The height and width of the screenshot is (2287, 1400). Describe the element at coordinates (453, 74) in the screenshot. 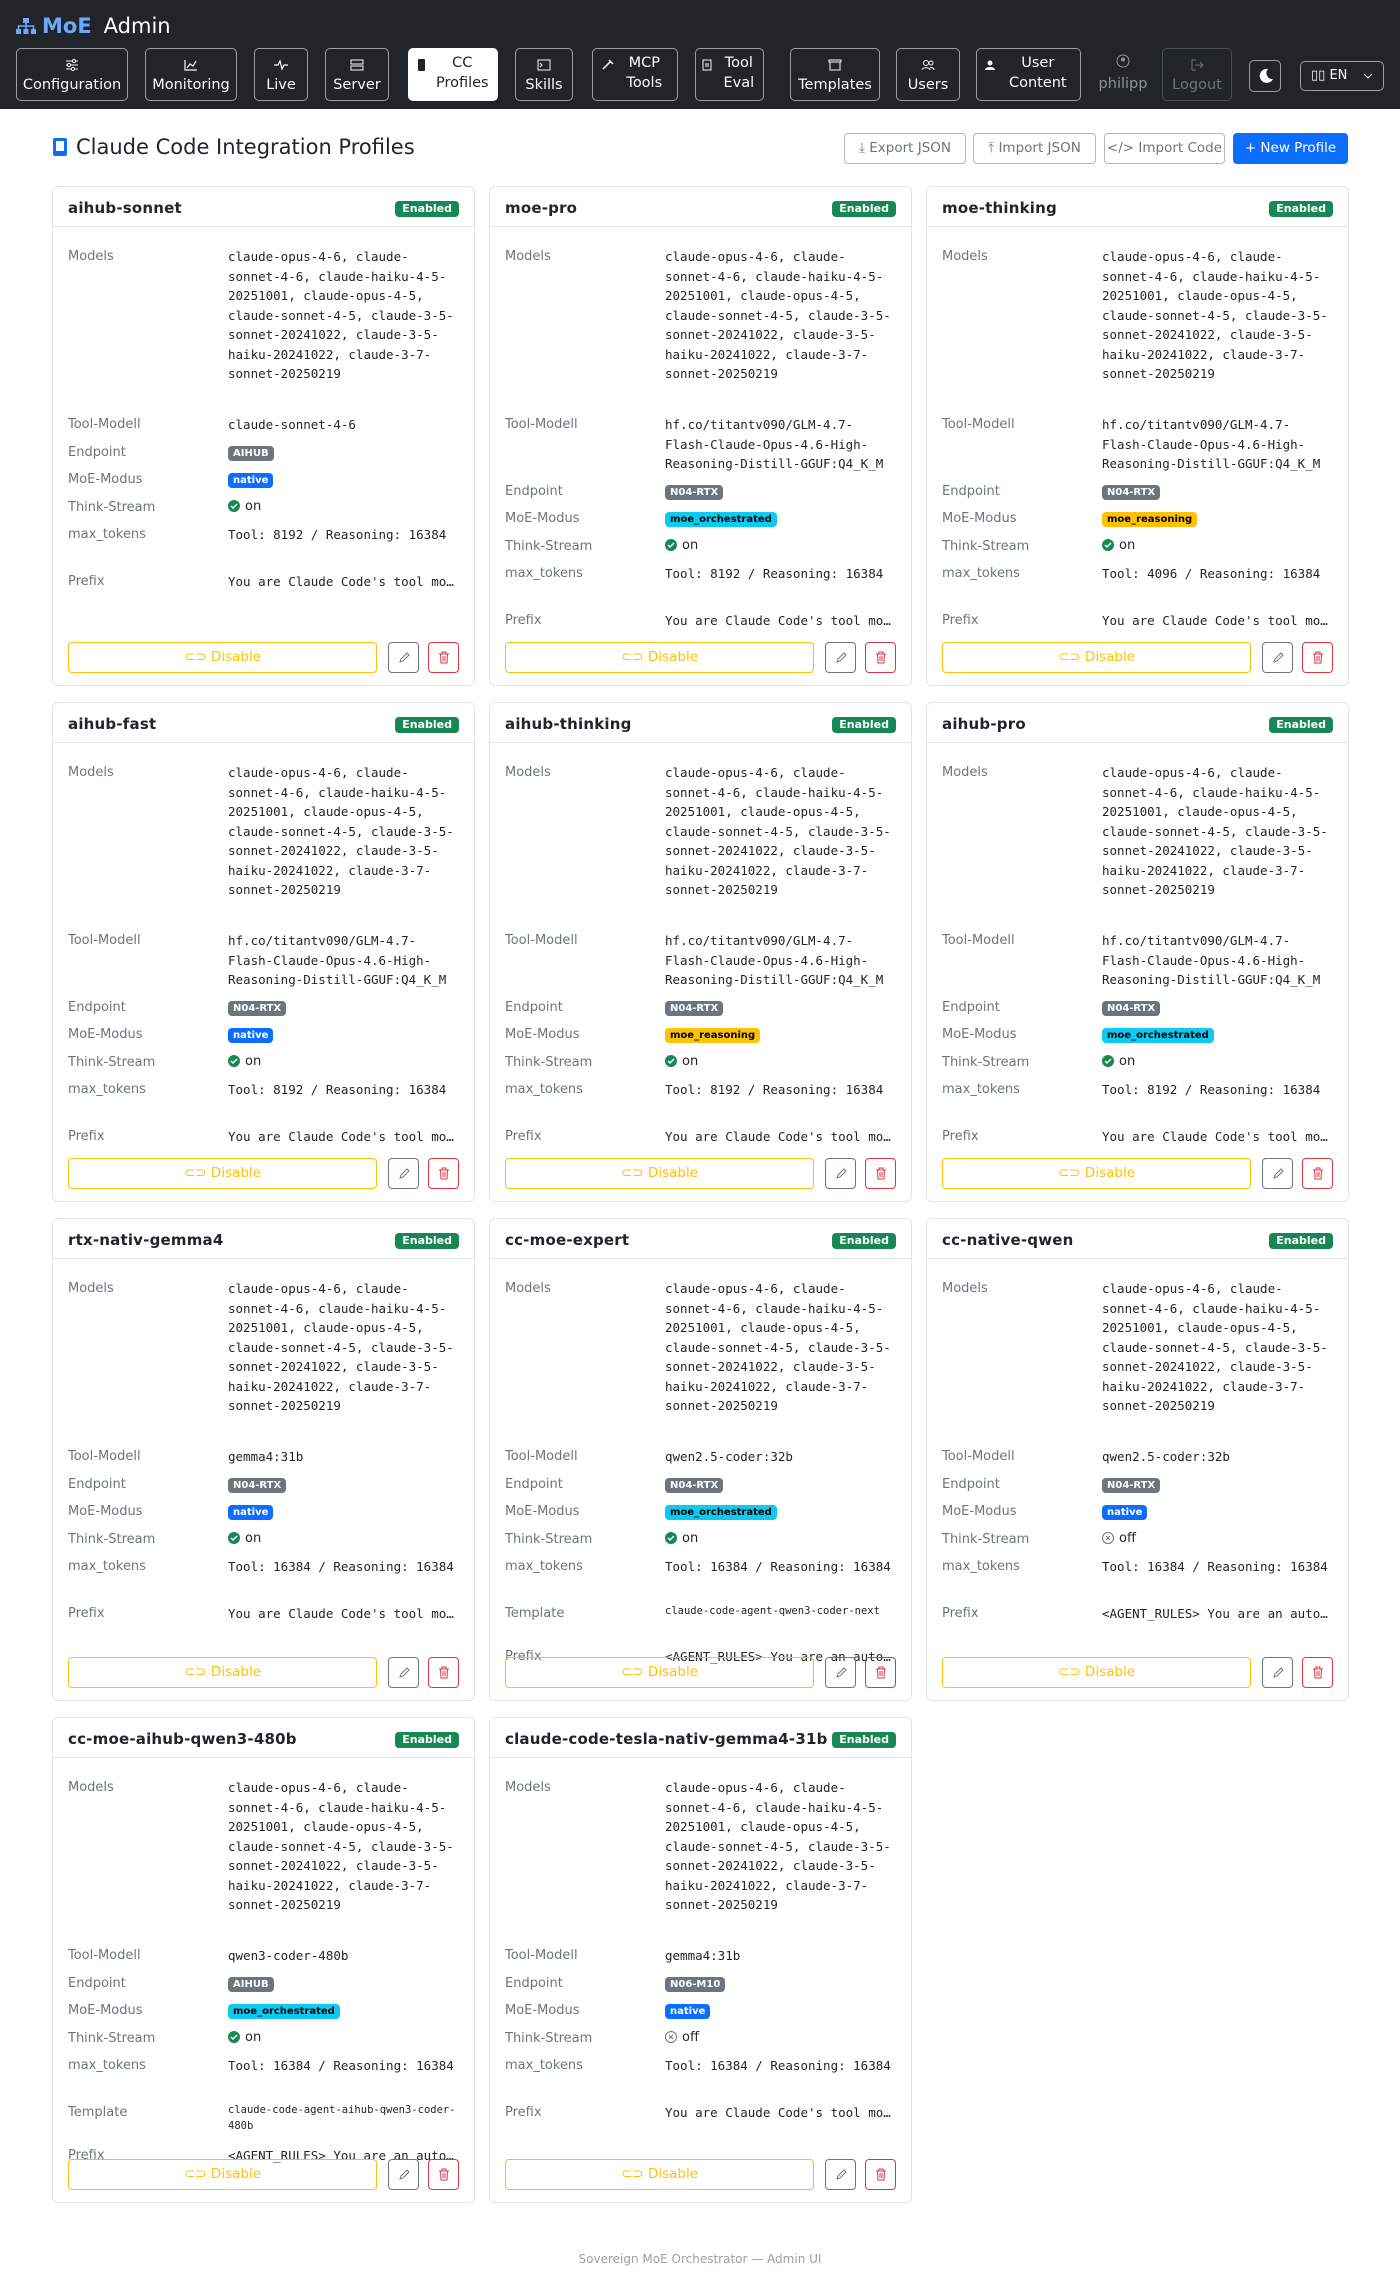

I see `nav-cc-profiles: CC Profiles` at that location.